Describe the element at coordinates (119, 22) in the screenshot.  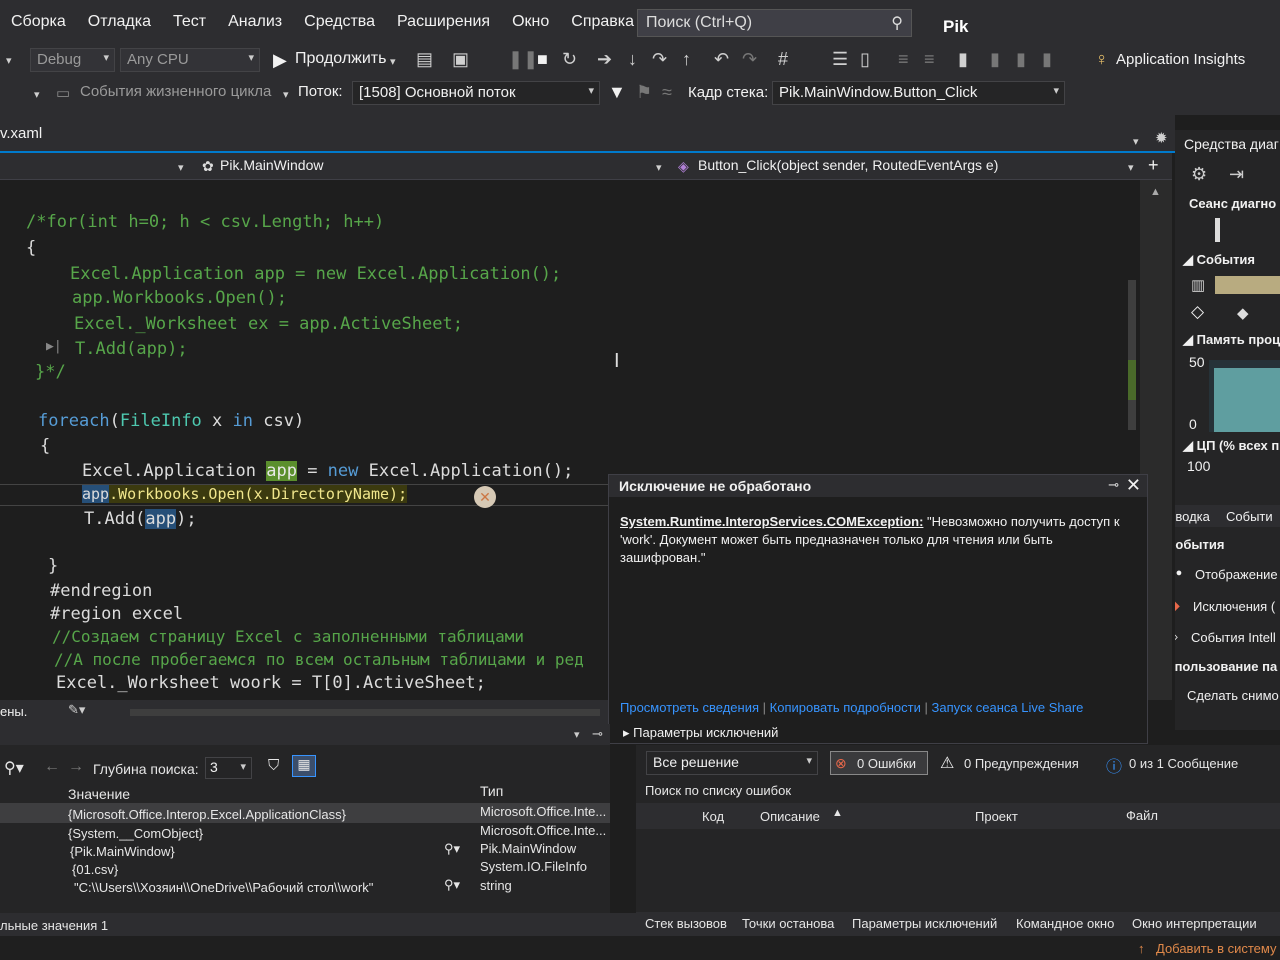
I see `menu-debug: Отладка` at that location.